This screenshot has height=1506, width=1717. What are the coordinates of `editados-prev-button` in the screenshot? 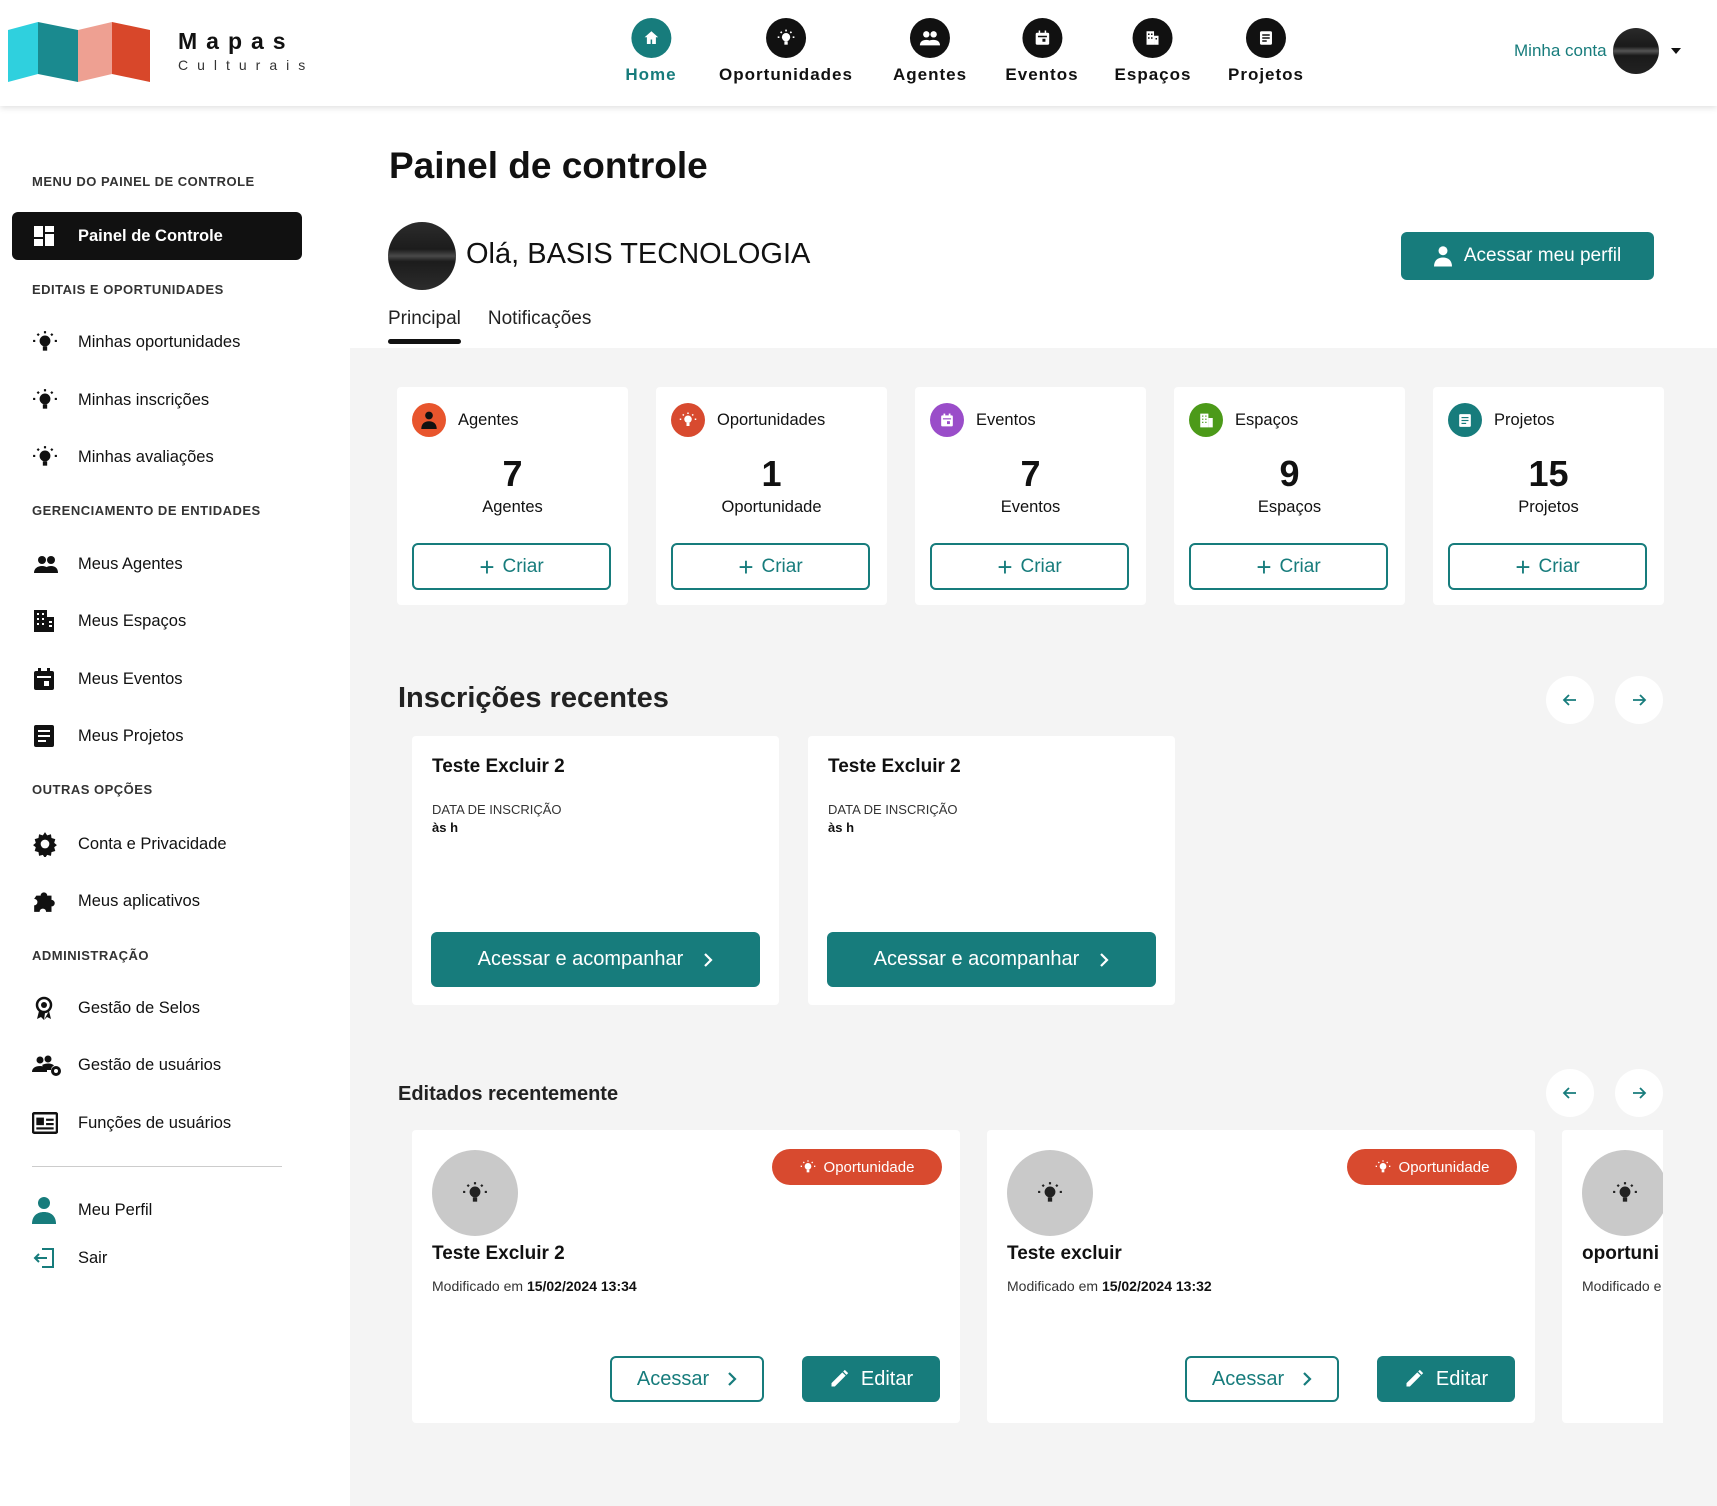 It's located at (1570, 1093).